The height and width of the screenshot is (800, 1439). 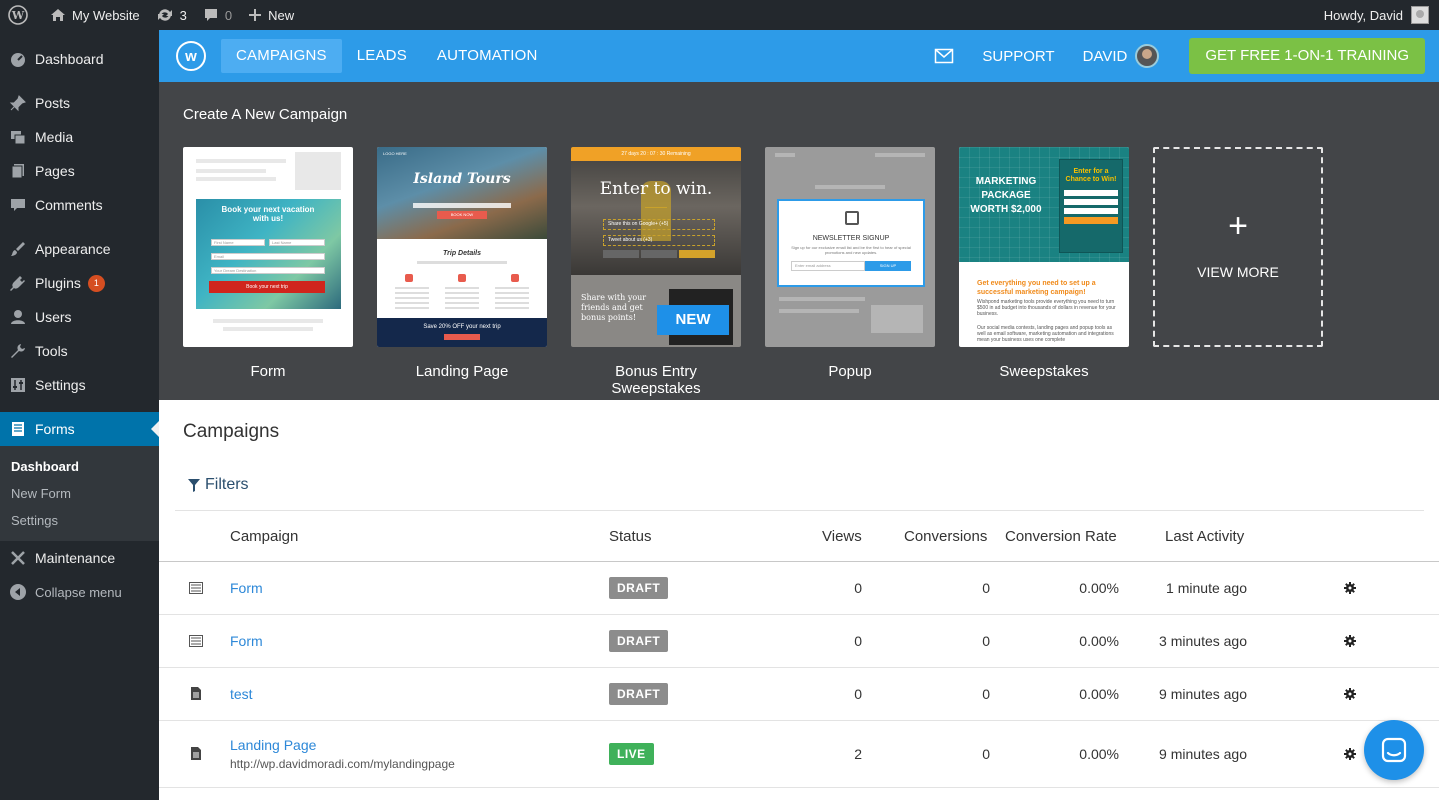 I want to click on collapse-icon, so click(x=18, y=592).